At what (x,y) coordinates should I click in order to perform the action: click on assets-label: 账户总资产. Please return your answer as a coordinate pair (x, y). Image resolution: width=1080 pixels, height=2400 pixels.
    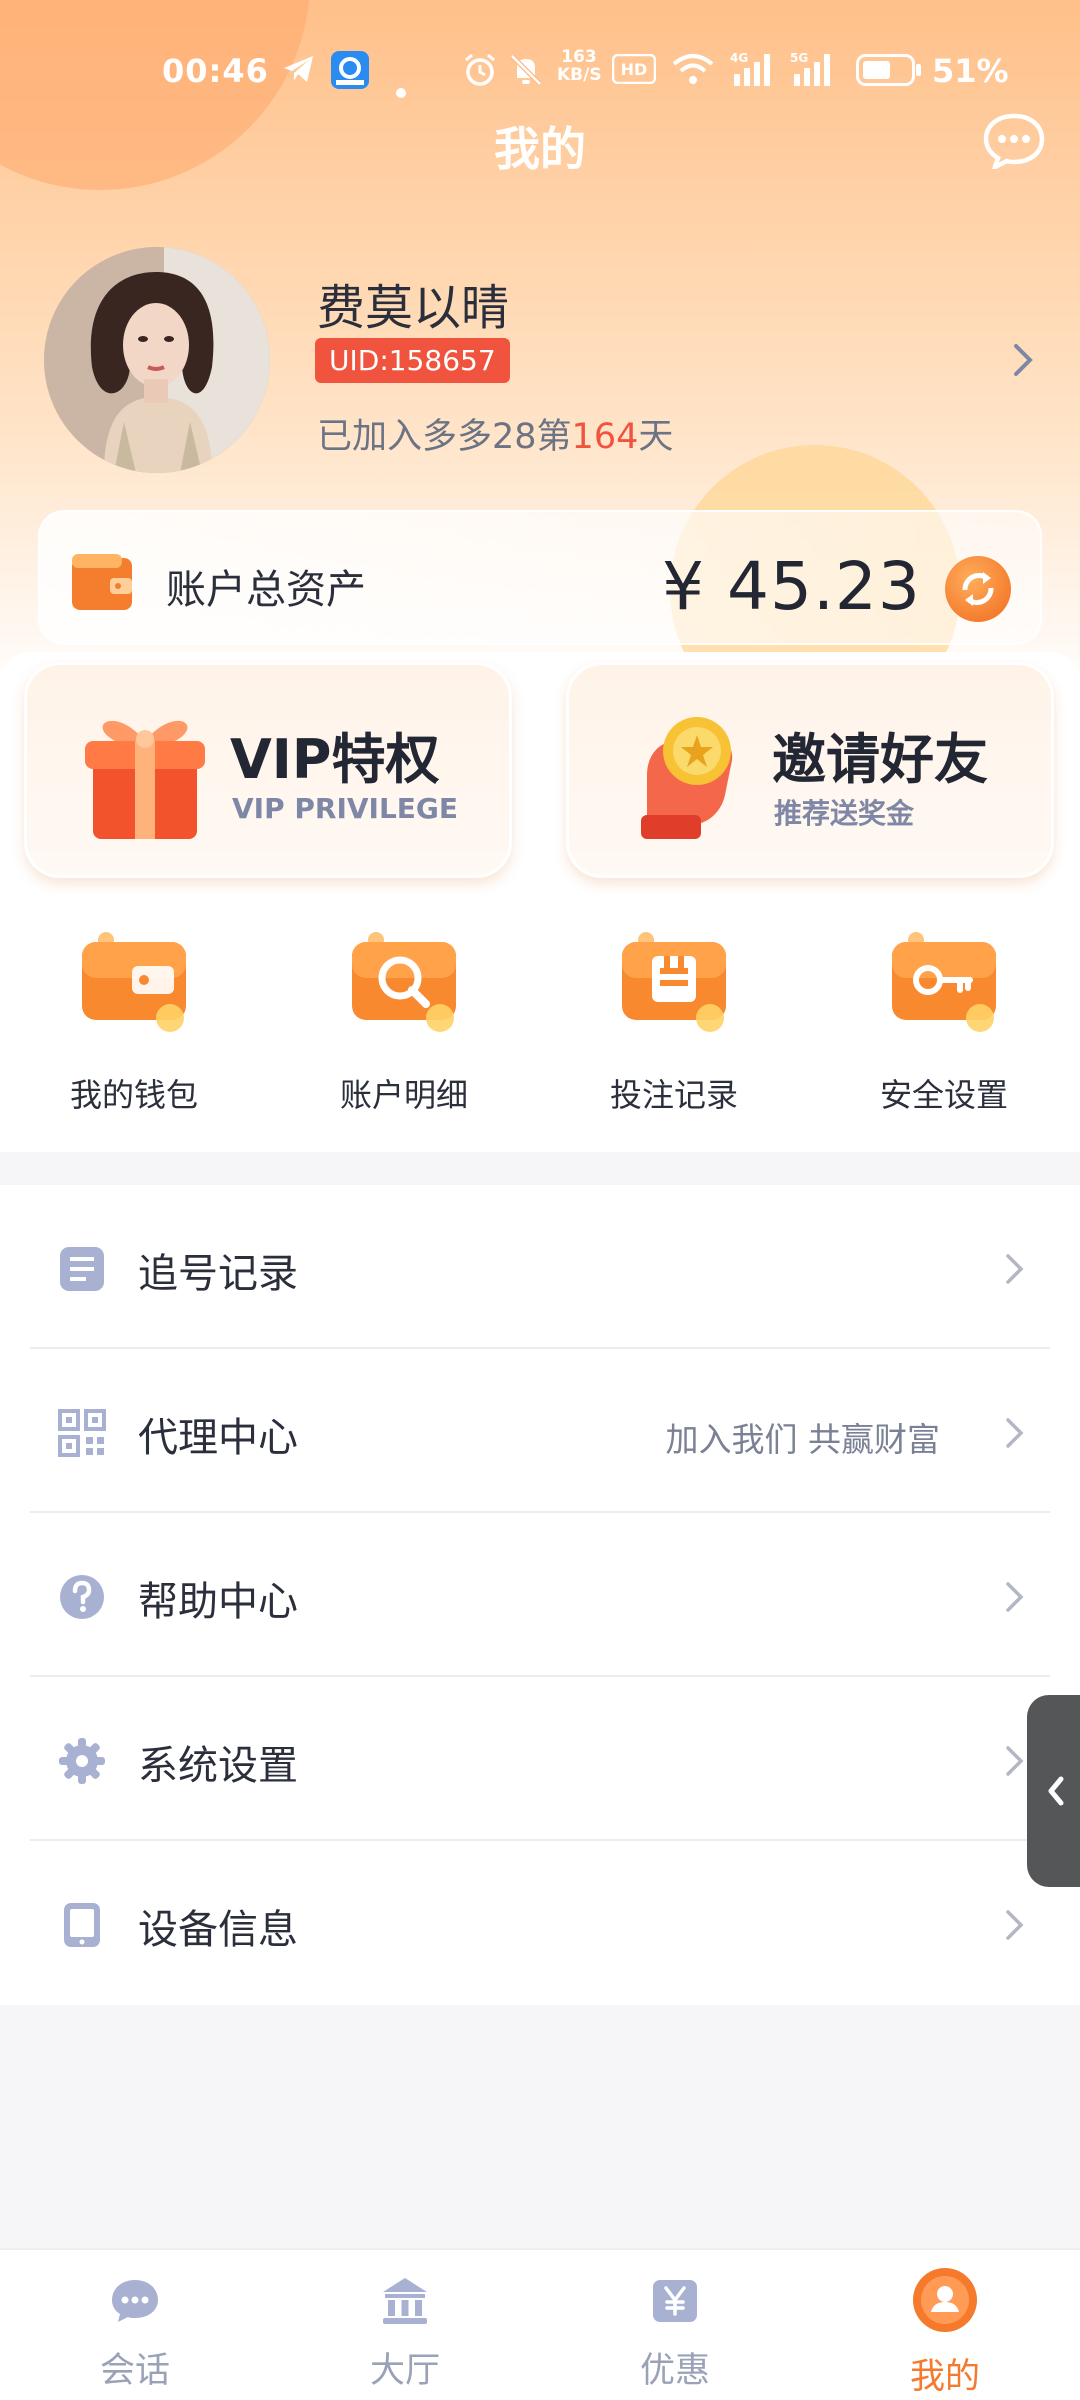
    Looking at the image, I should click on (266, 590).